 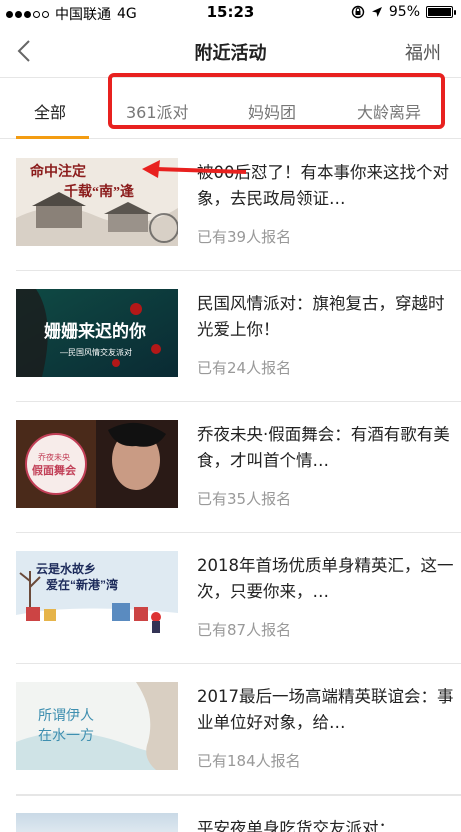 What do you see at coordinates (52, 137) in the screenshot?
I see `active-tab-indicator` at bounding box center [52, 137].